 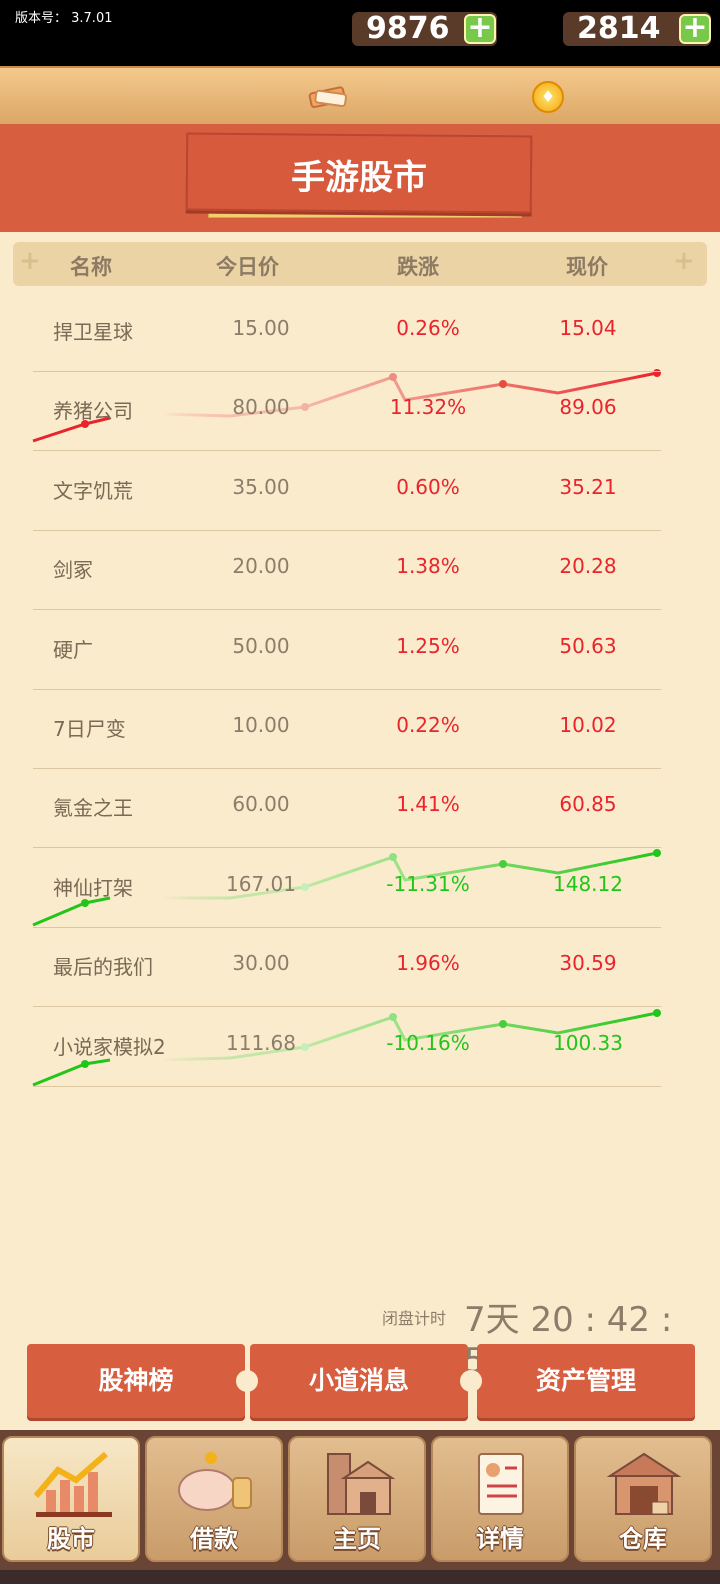 What do you see at coordinates (71, 1539) in the screenshot?
I see `nav-label: 股市` at bounding box center [71, 1539].